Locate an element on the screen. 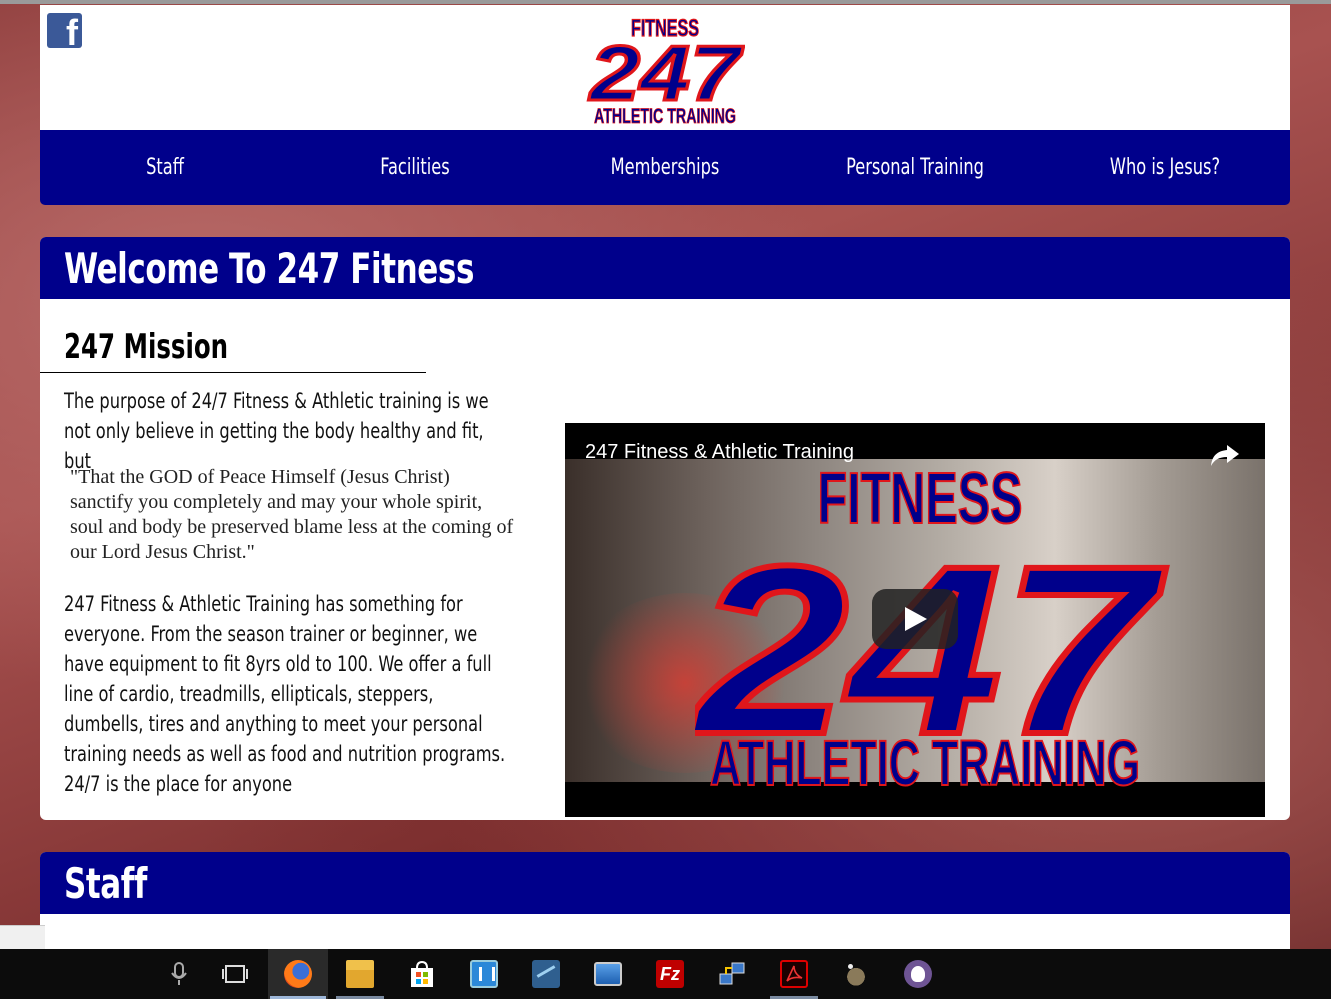  firefox-icon is located at coordinates (298, 974).